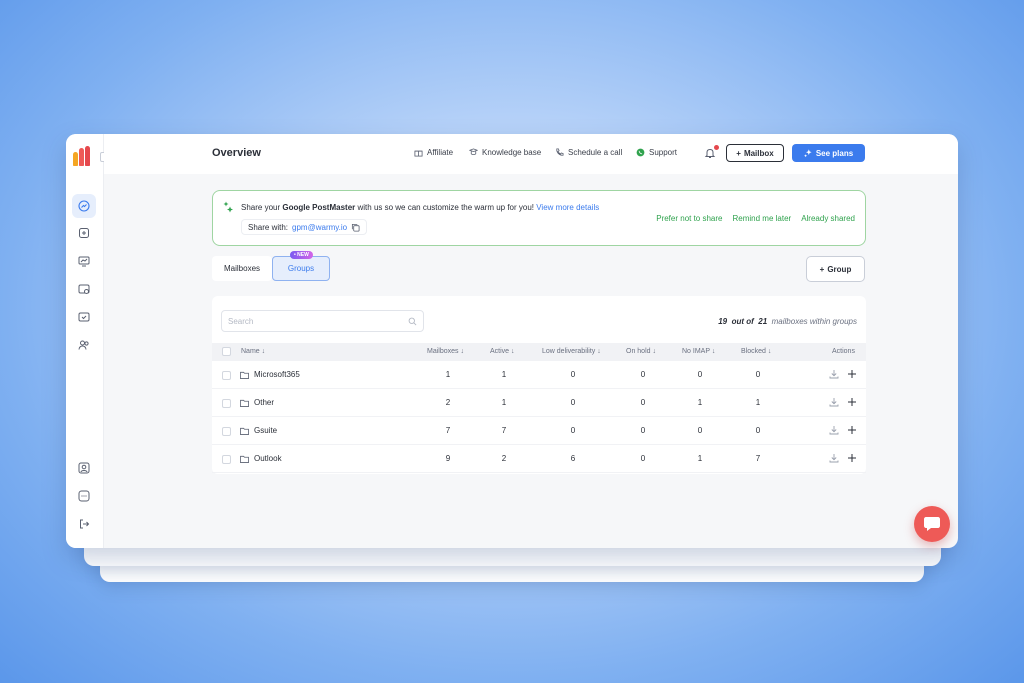  Describe the element at coordinates (641, 351) in the screenshot. I see `column-on-hold: On hold ↓` at that location.